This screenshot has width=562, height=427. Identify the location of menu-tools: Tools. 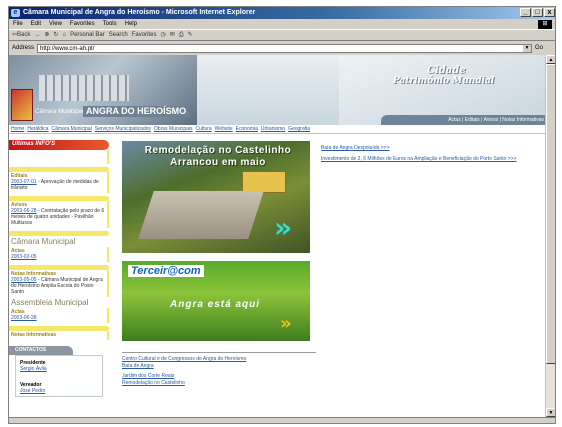
(110, 24).